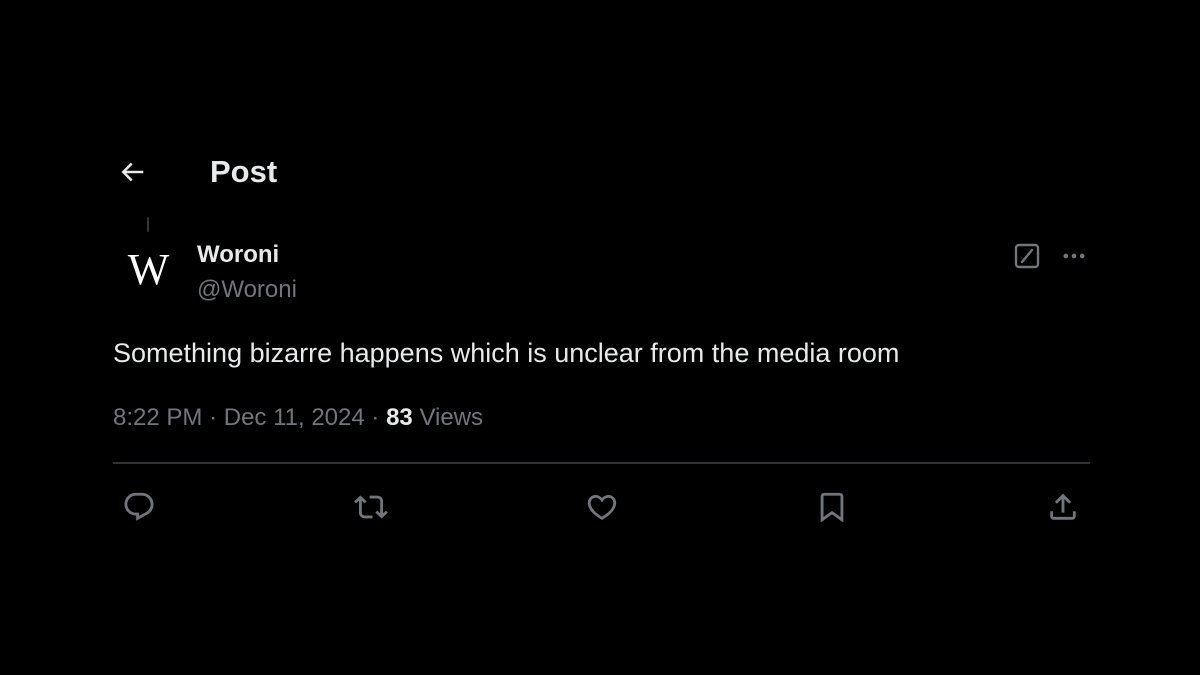  What do you see at coordinates (238, 255) in the screenshot?
I see `author-display-name: Woroni` at bounding box center [238, 255].